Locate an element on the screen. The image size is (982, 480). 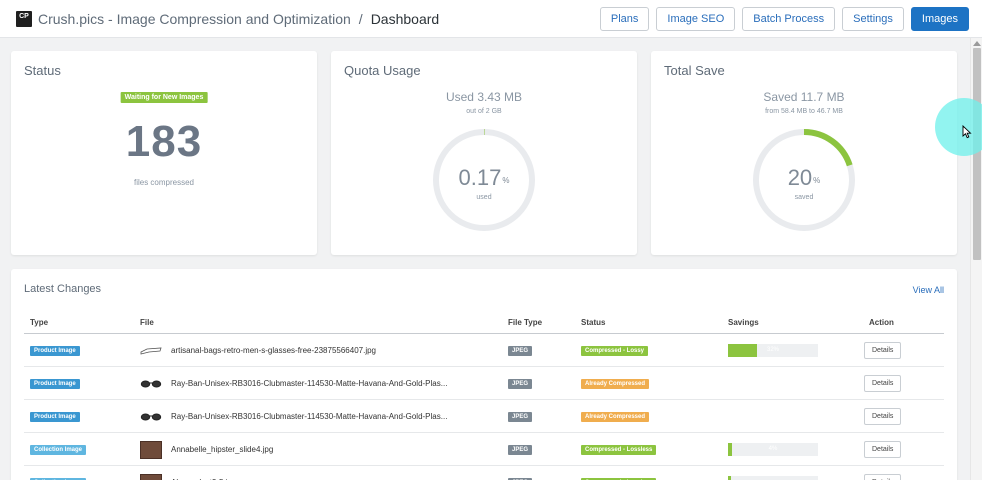
quota-percent-label: used is located at coordinates (484, 197).